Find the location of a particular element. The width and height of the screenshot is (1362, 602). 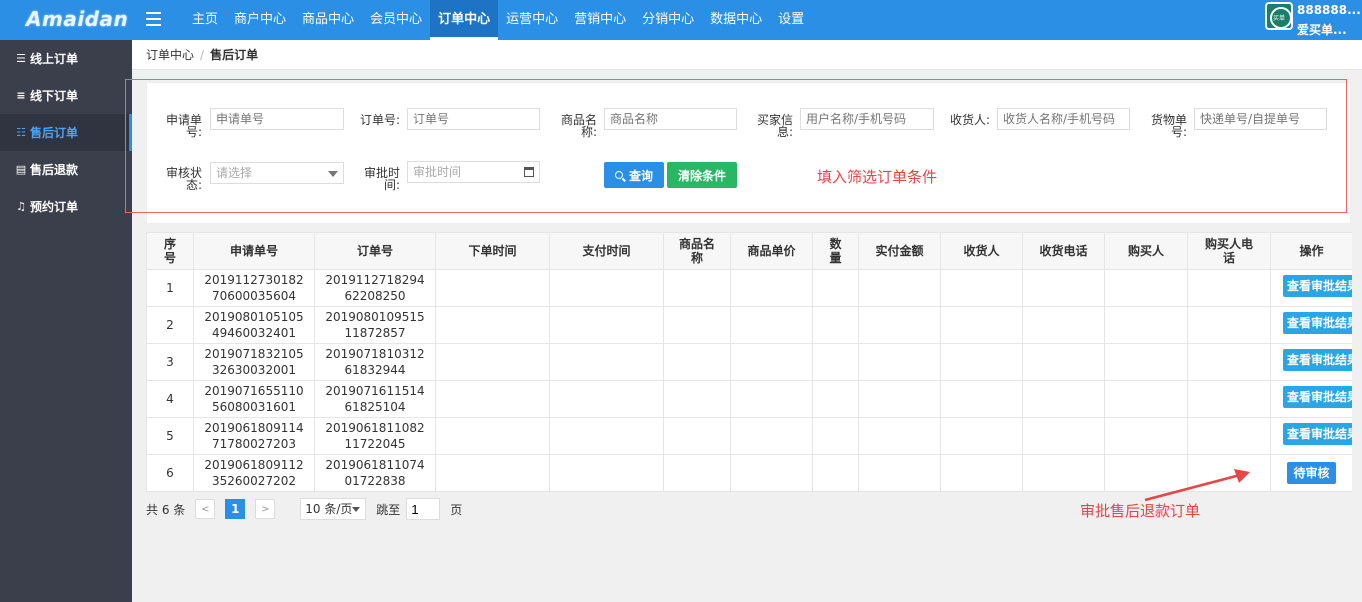

col-header-index: 序号 is located at coordinates (170, 251).